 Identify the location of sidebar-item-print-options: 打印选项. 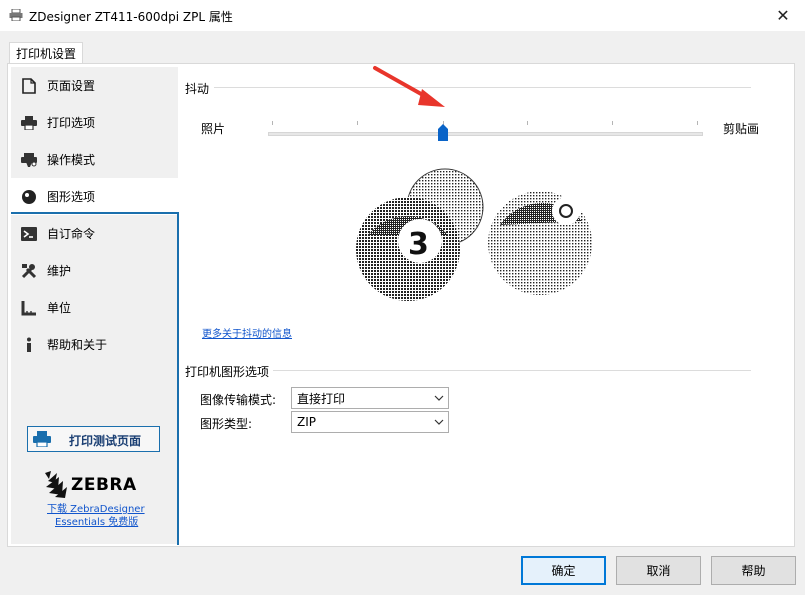
(94, 122).